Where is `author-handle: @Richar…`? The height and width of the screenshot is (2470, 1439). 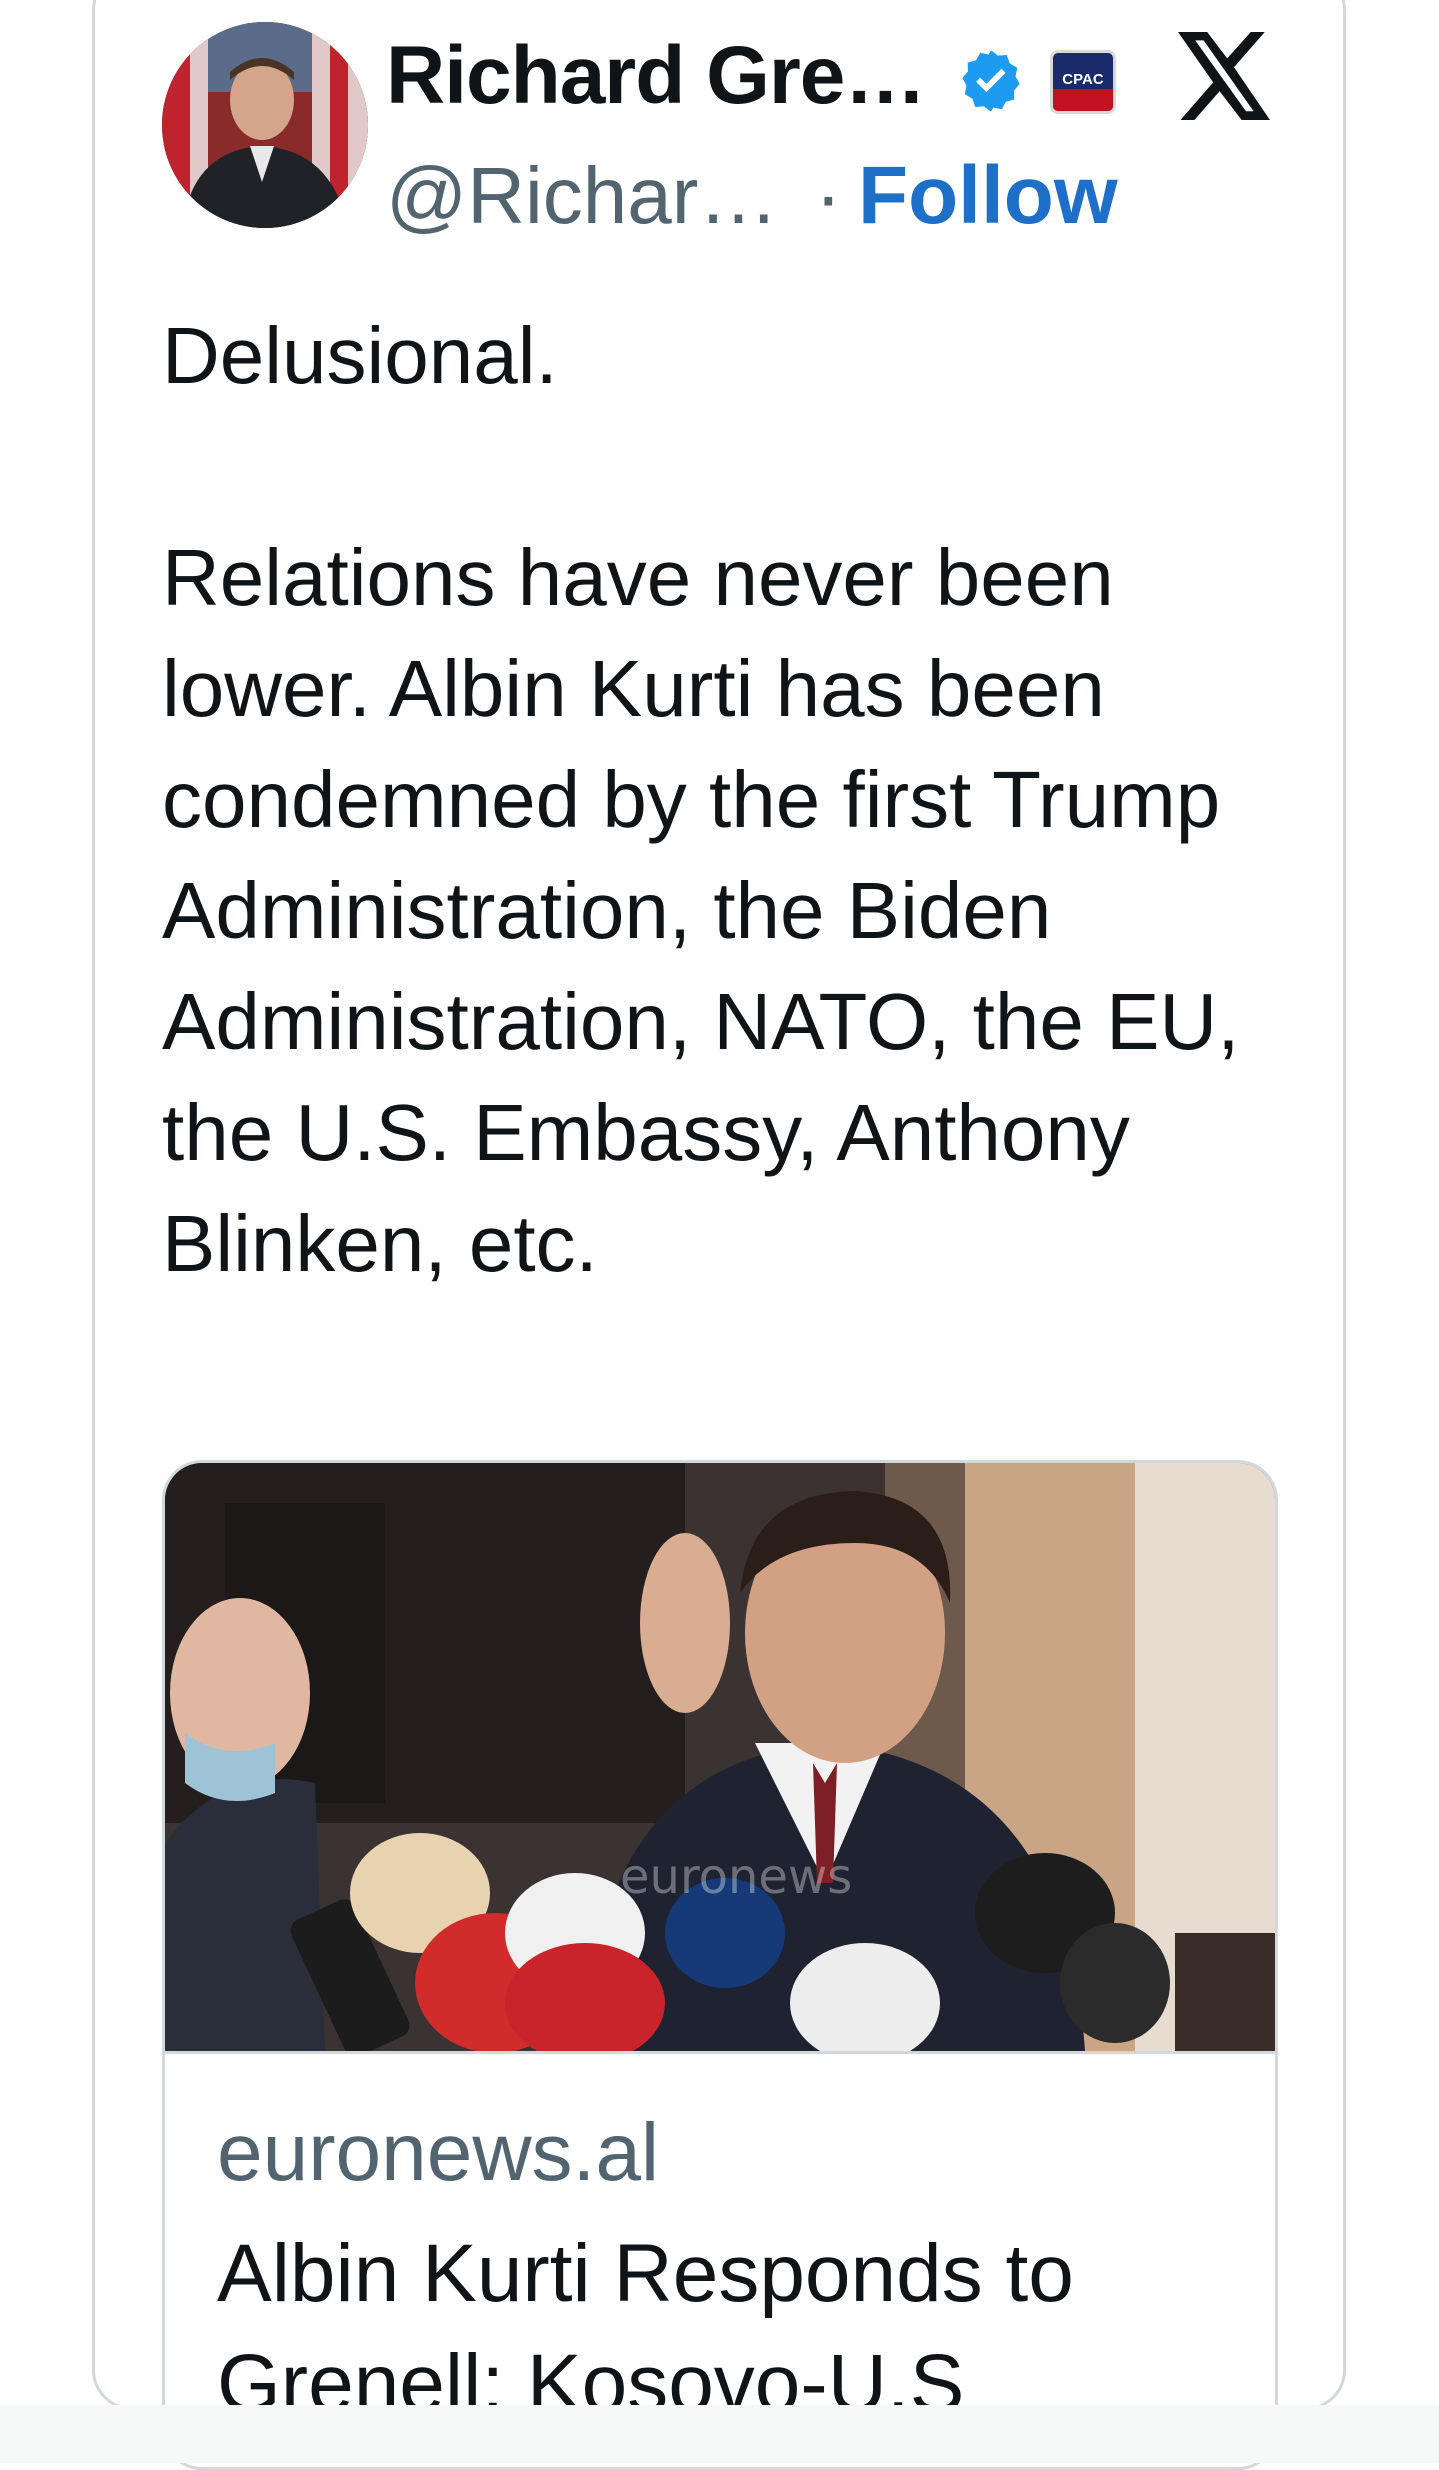
author-handle: @Richar… is located at coordinates (582, 196).